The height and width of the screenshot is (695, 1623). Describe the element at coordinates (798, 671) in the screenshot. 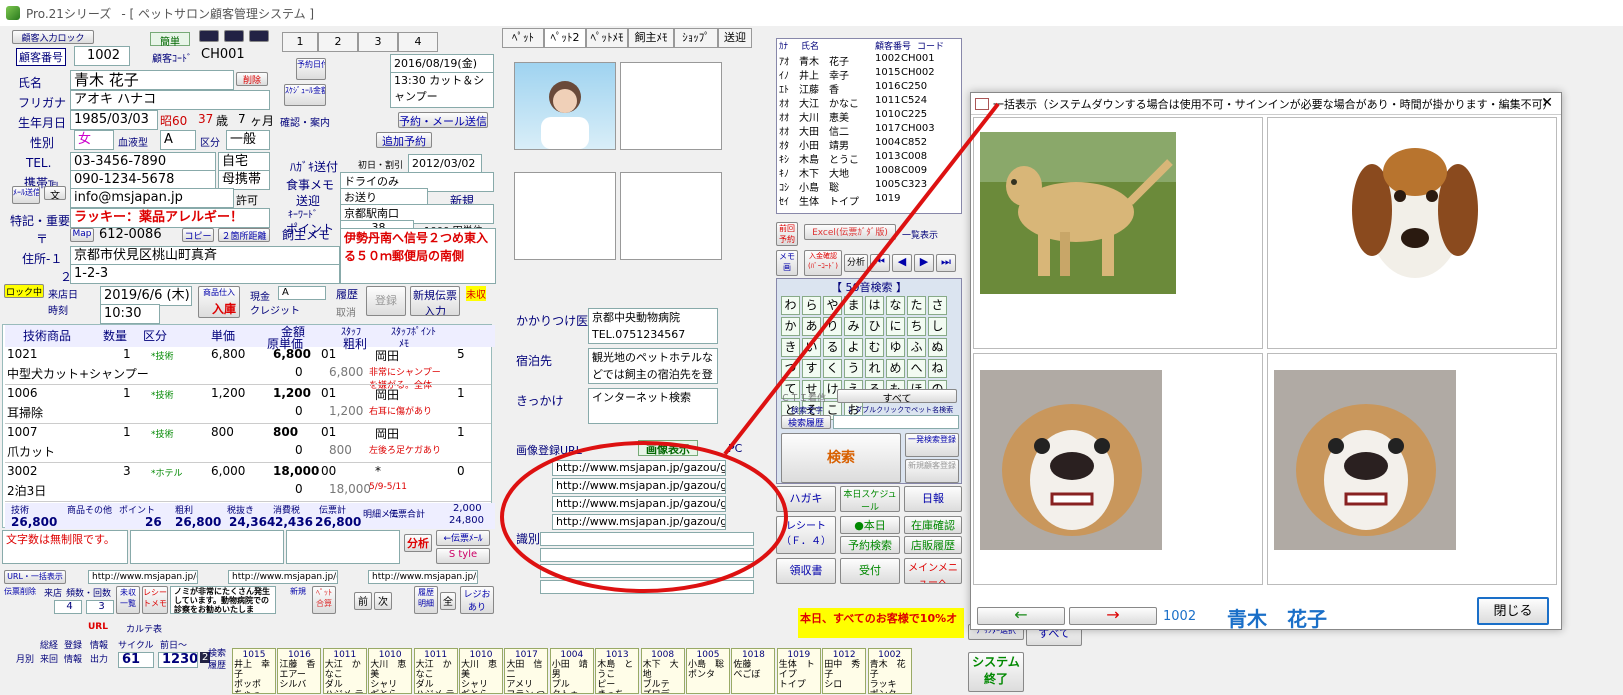

I see `pet-card: 1019 生体 トイプ トイプ` at that location.